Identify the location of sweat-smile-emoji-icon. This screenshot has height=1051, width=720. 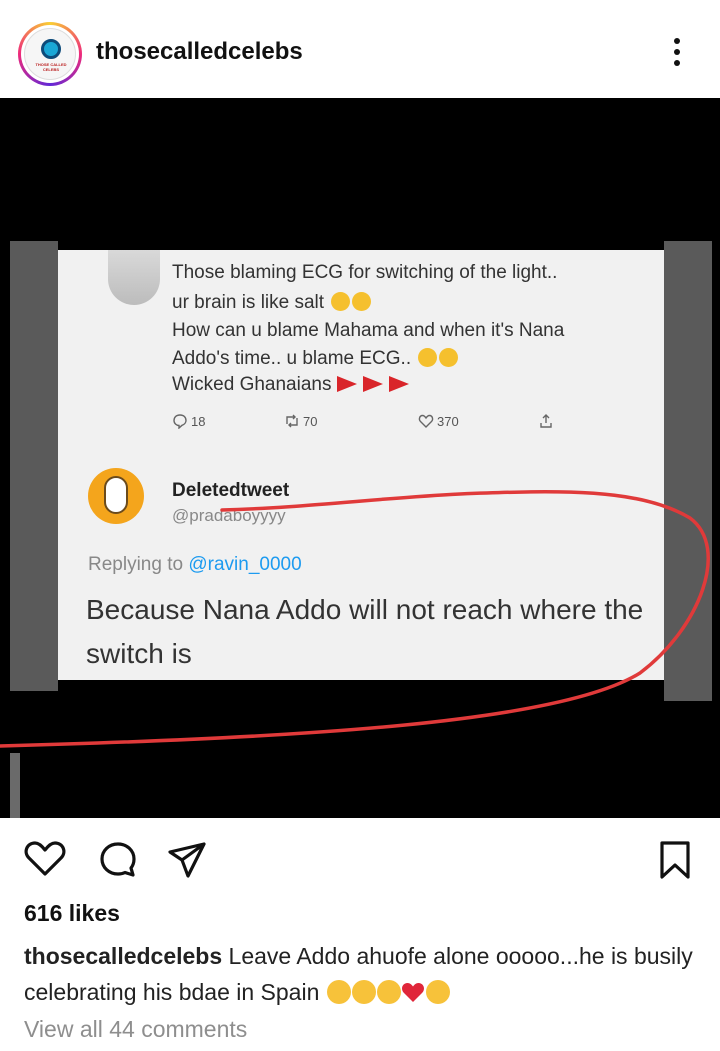
(388, 992).